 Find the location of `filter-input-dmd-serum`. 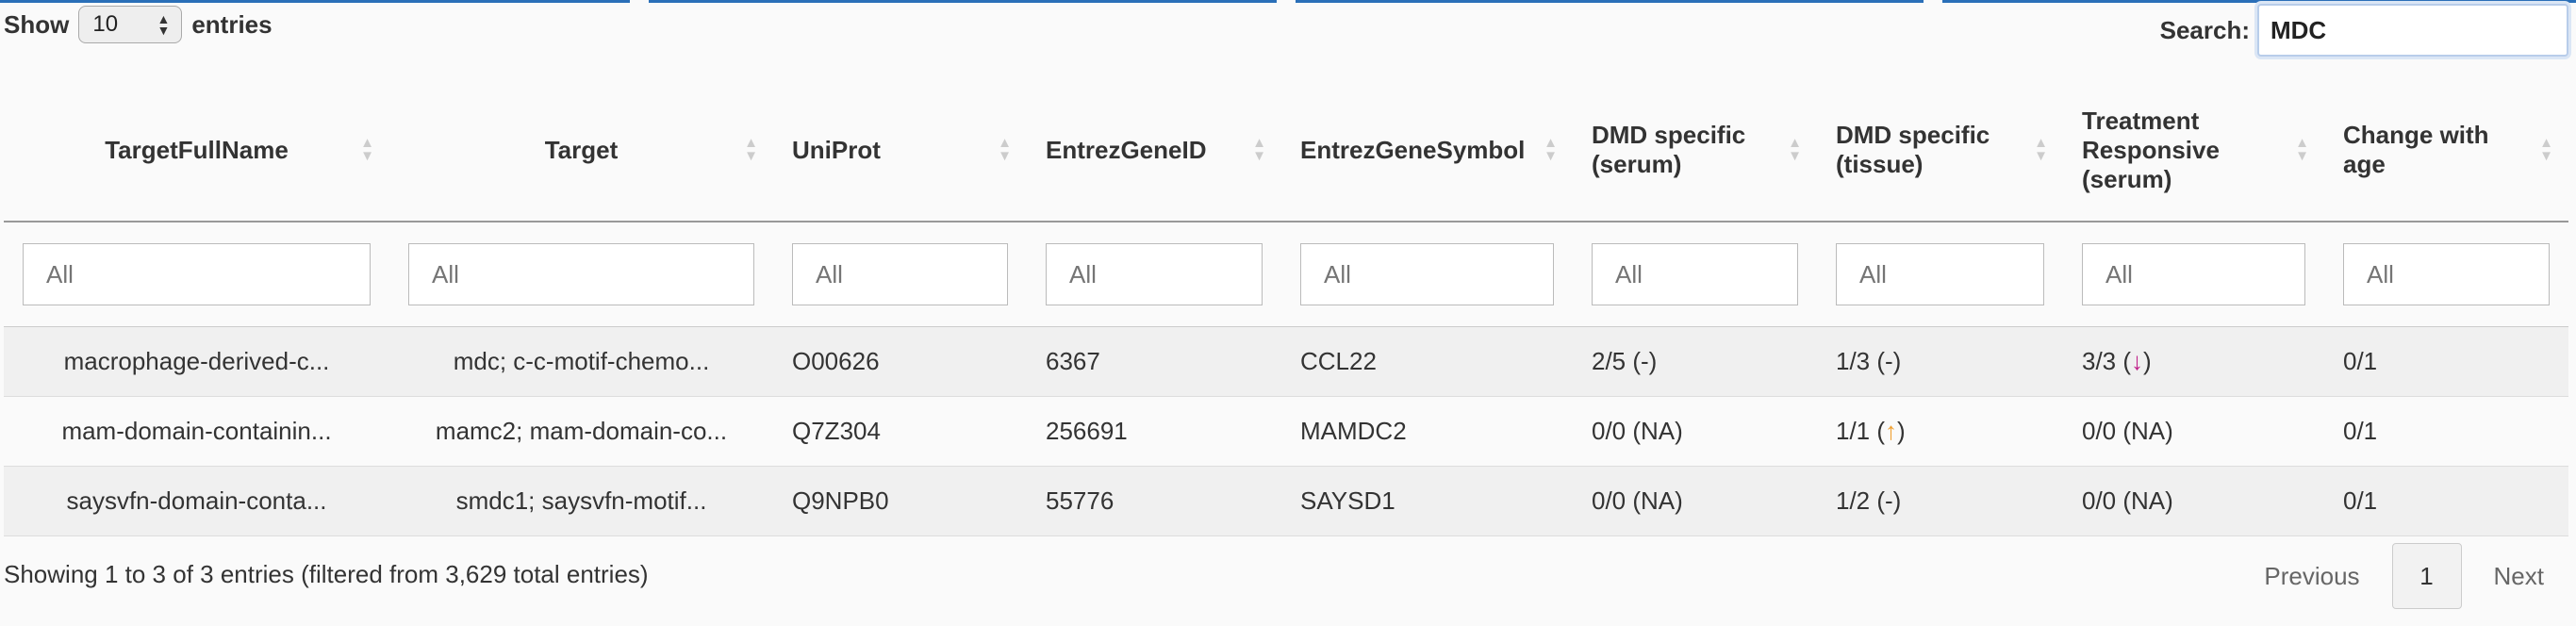

filter-input-dmd-serum is located at coordinates (1695, 274).